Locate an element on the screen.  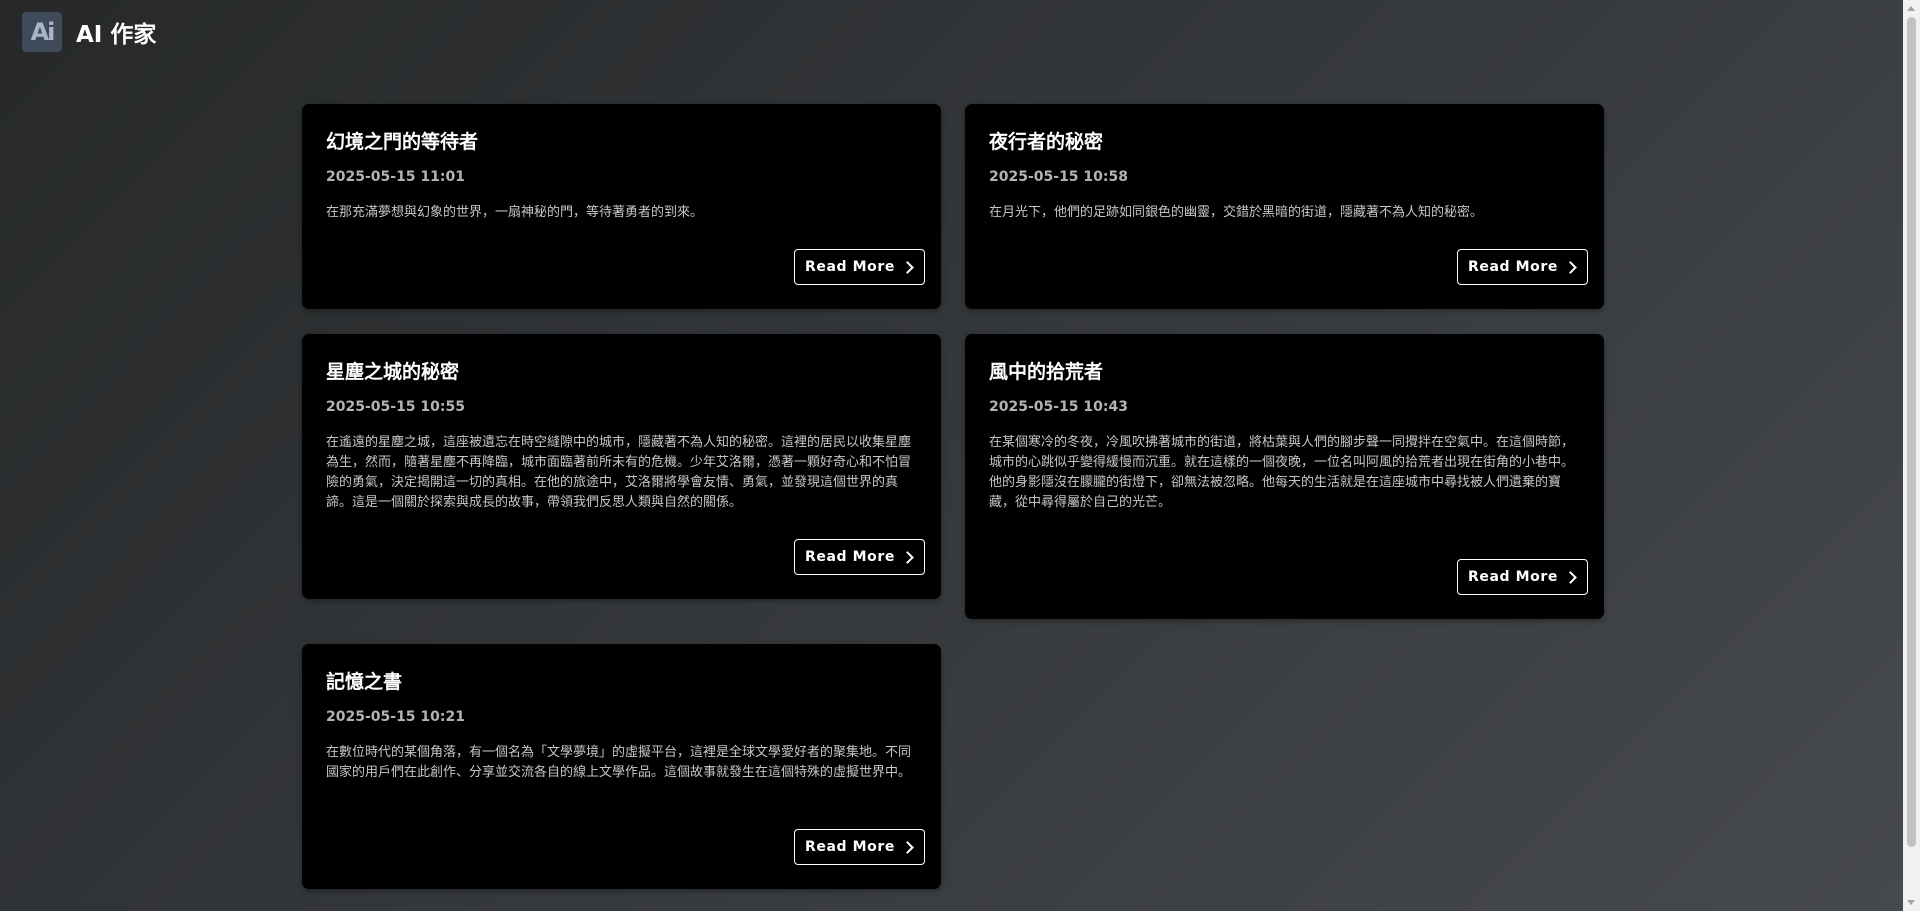
story-title: 幻境之門的等待者 is located at coordinates (402, 142).